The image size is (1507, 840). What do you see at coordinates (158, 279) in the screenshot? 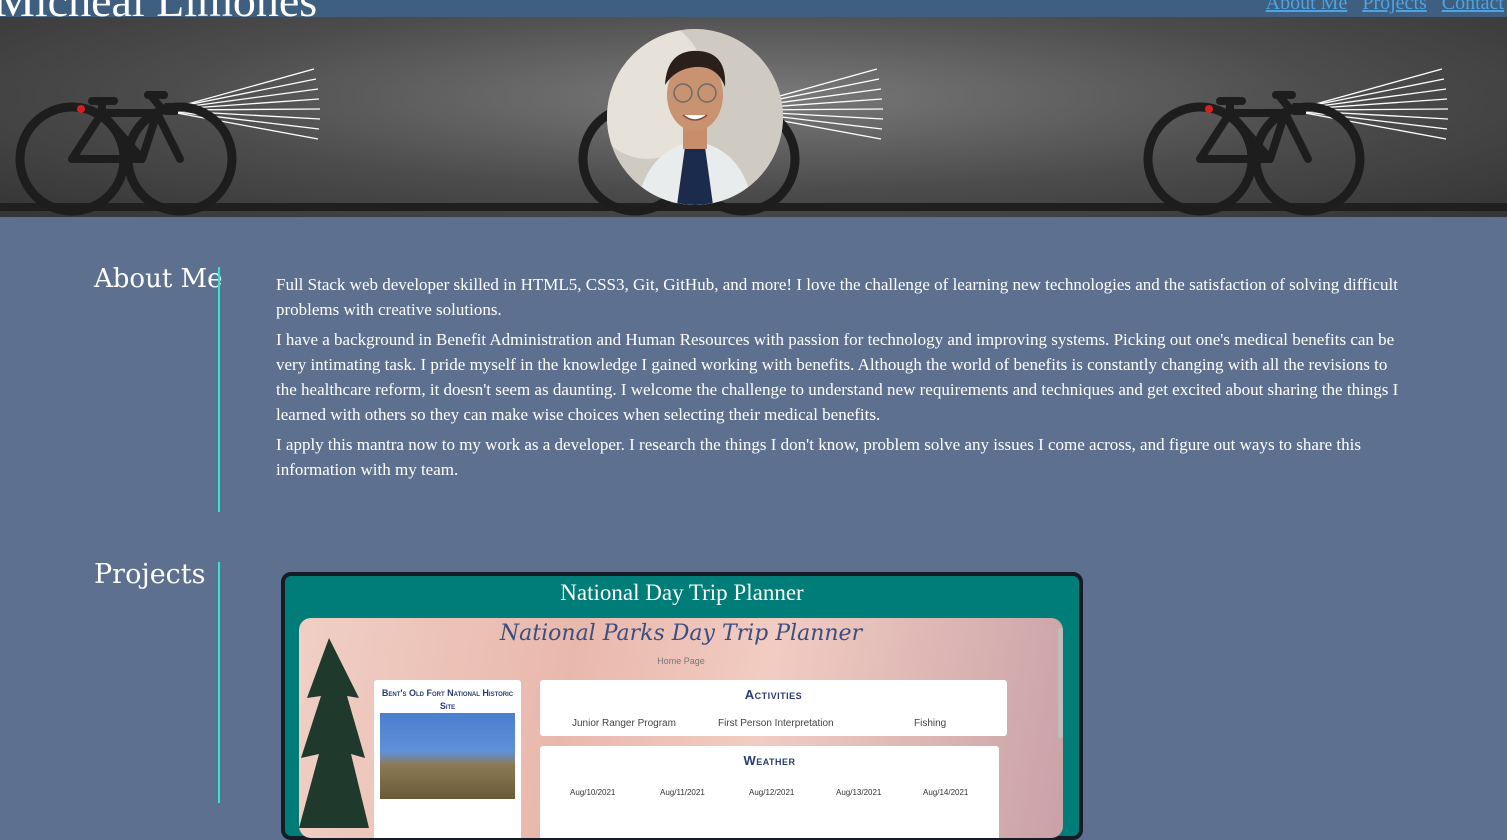
I see `about-title: About Me` at bounding box center [158, 279].